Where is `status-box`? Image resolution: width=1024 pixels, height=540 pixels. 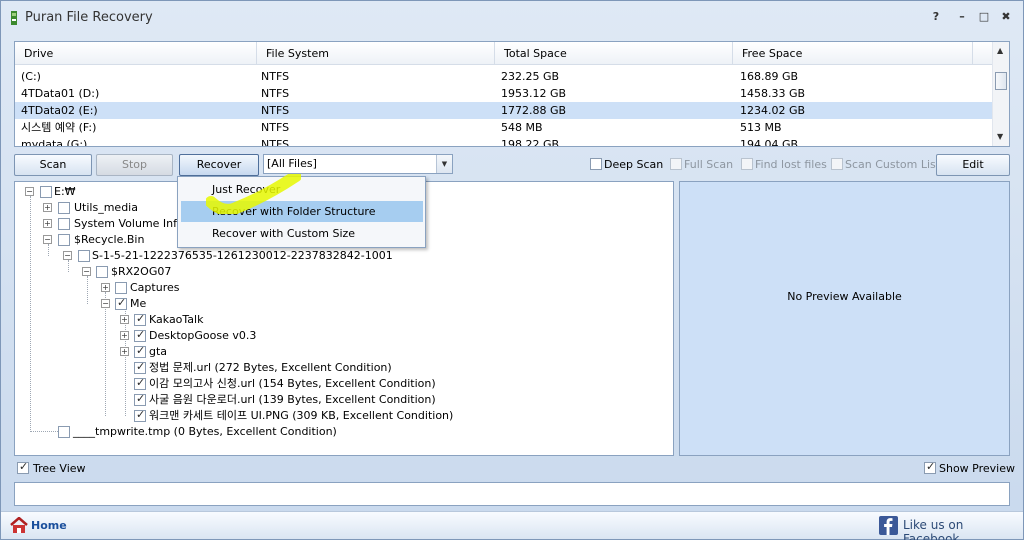
status-box is located at coordinates (512, 494).